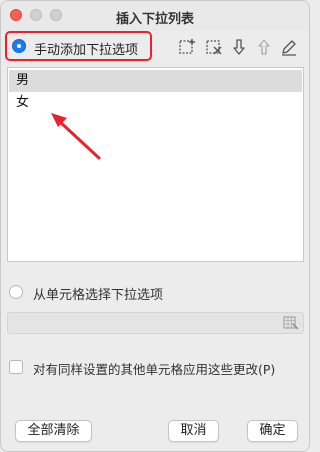  What do you see at coordinates (16, 292) in the screenshot?
I see `from-cell-option-radio` at bounding box center [16, 292].